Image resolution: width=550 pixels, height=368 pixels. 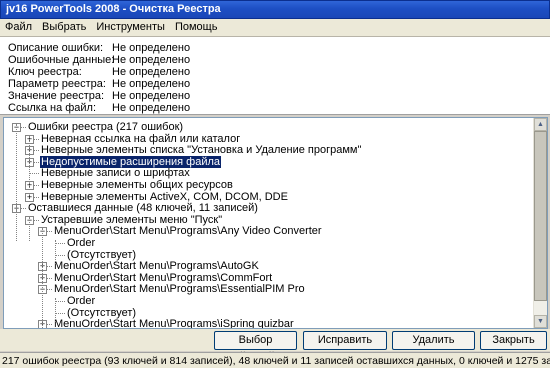 I want to click on scroll-down-icon: ▼, so click(x=540, y=321).